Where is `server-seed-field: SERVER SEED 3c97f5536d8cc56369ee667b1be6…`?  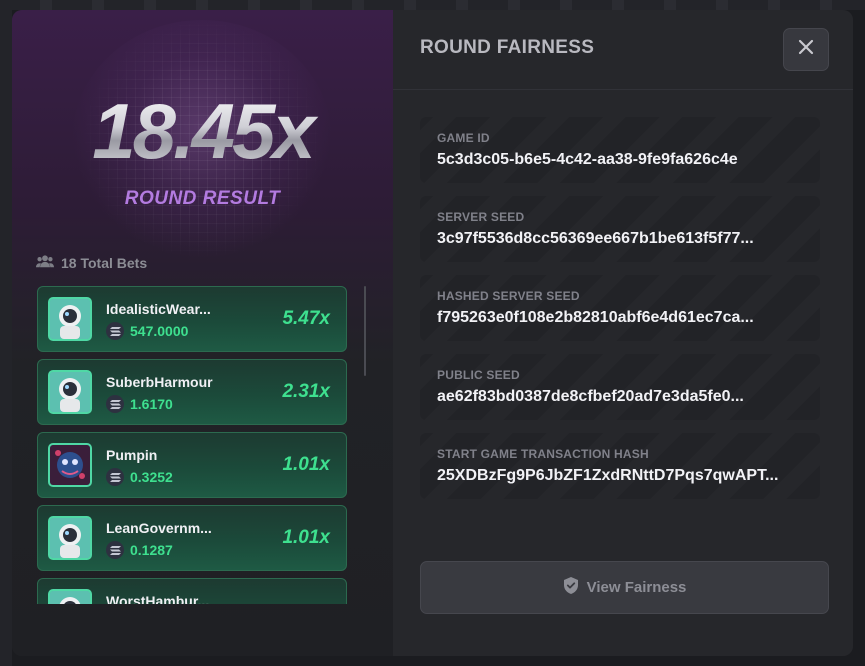 server-seed-field: SERVER SEED 3c97f5536d8cc56369ee667b1be6… is located at coordinates (620, 229).